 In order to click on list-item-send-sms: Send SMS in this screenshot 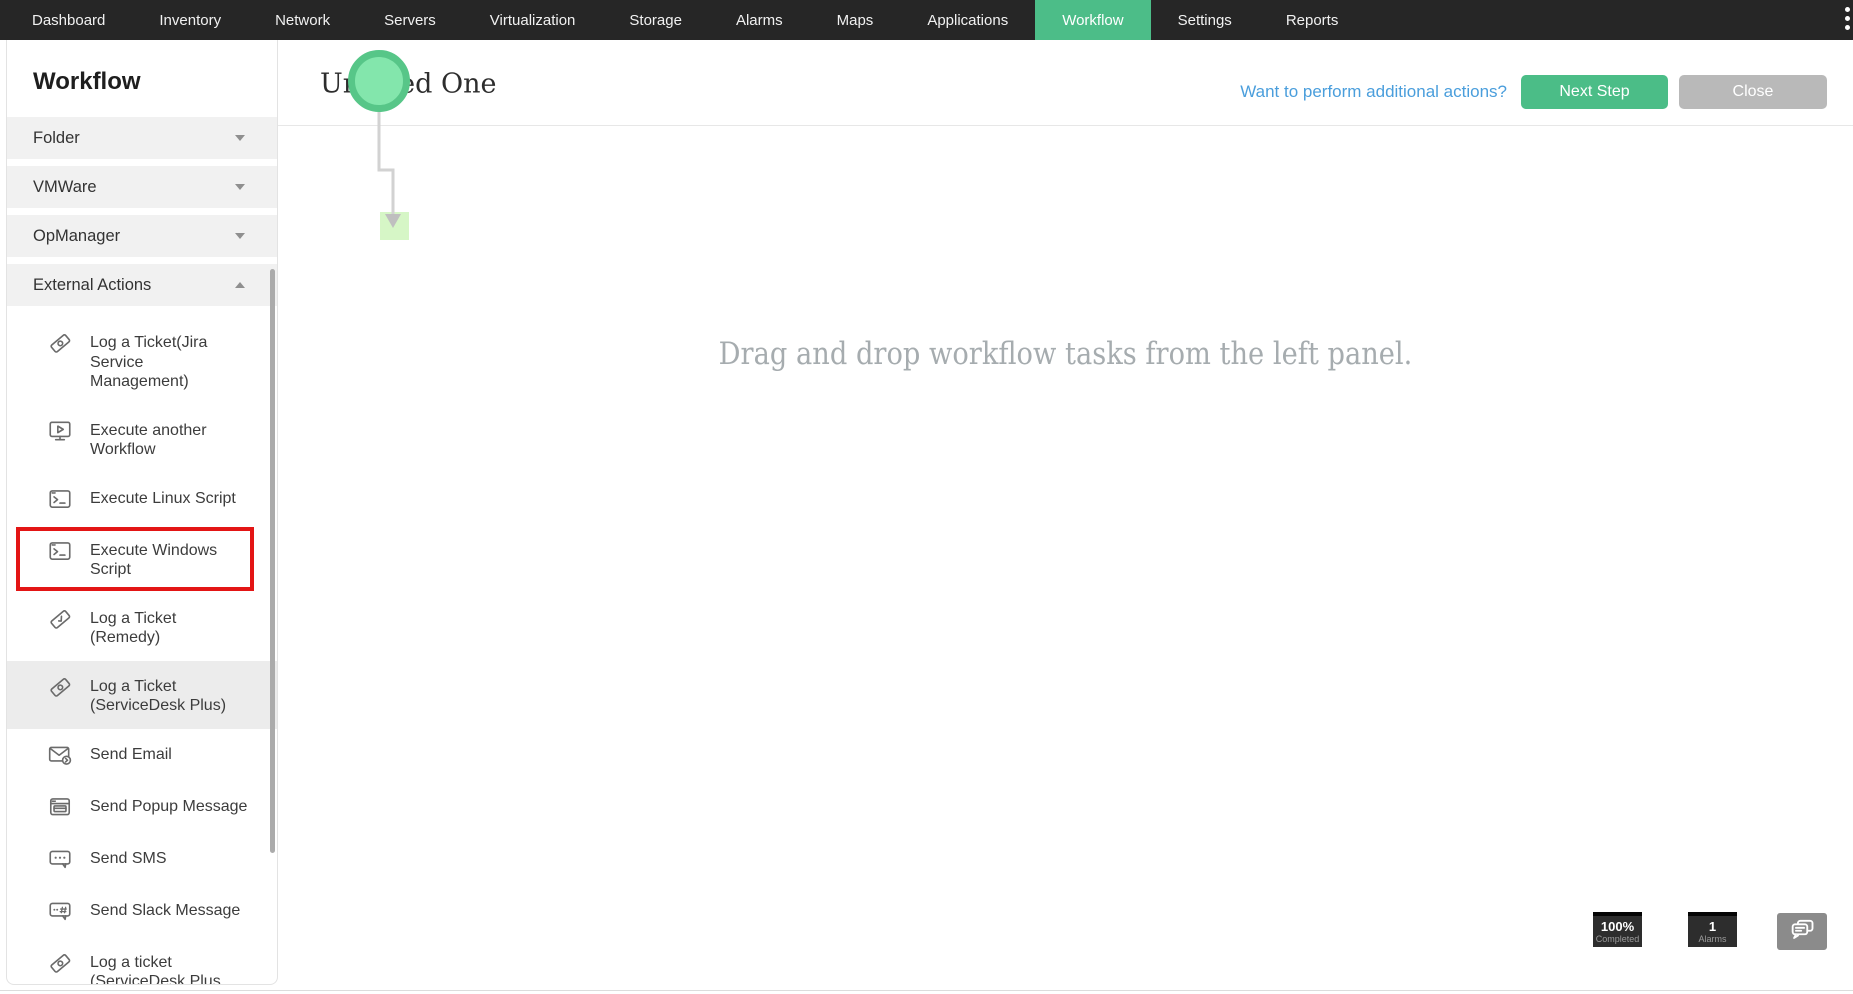, I will do `click(142, 859)`.